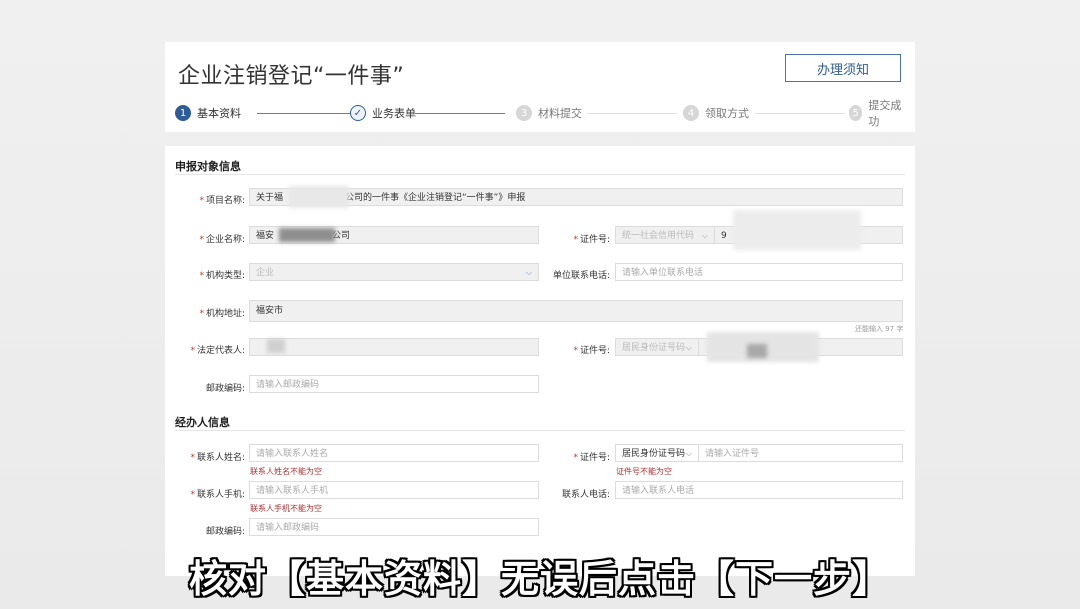  What do you see at coordinates (358, 113) in the screenshot?
I see `check-icon: ✓` at bounding box center [358, 113].